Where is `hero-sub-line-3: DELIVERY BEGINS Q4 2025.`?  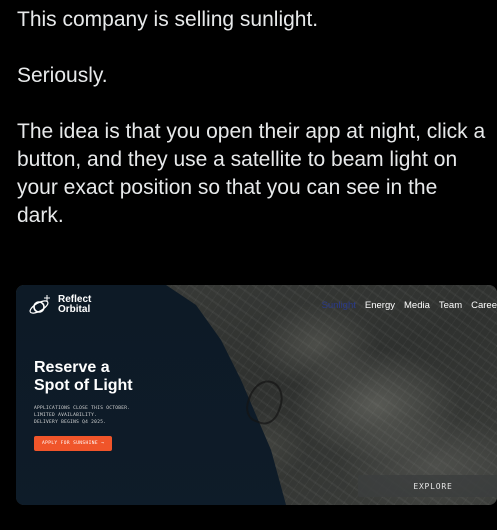 hero-sub-line-3: DELIVERY BEGINS Q4 2025. is located at coordinates (70, 422).